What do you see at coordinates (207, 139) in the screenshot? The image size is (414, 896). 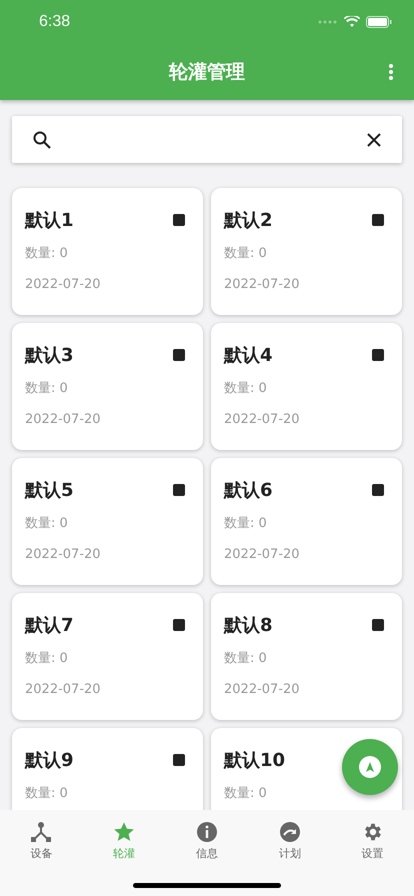 I see `search-field` at bounding box center [207, 139].